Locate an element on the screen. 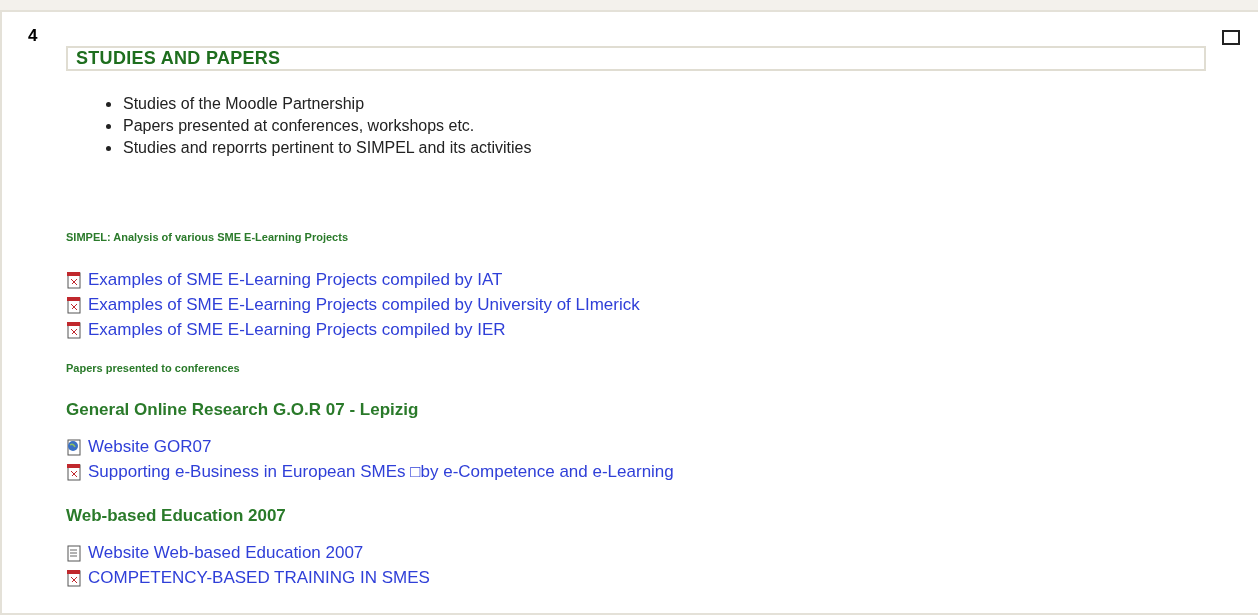 The image size is (1258, 615). resource-link: Website GOR07 is located at coordinates (150, 446).